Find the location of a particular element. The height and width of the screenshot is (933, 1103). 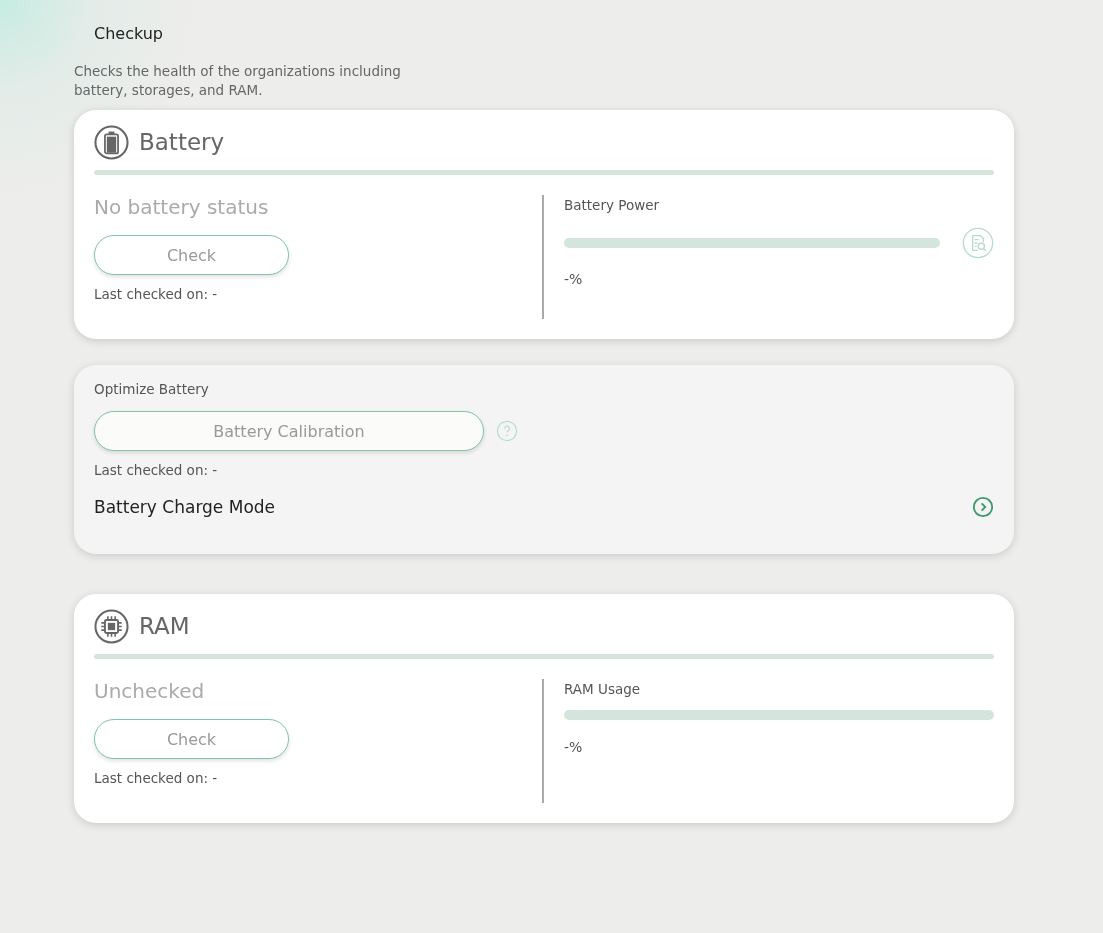

battery-icon is located at coordinates (111, 142).